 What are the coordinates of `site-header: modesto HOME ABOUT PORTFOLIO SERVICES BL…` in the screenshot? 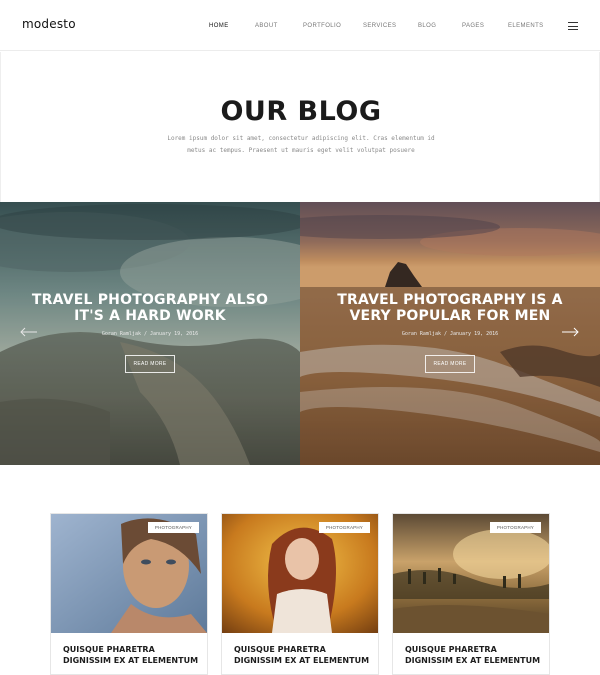 It's located at (300, 25).